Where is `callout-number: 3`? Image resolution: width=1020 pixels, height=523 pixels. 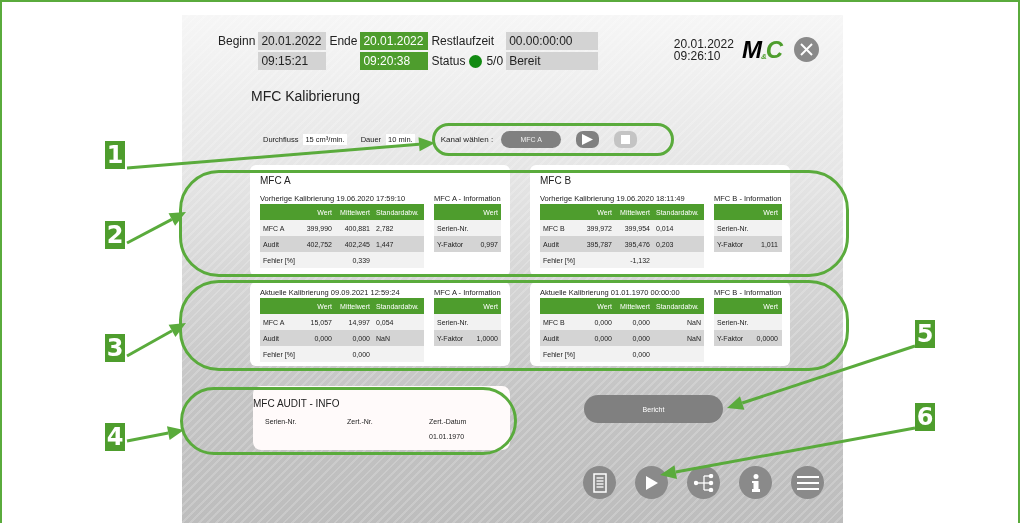
callout-number: 3 is located at coordinates (115, 348).